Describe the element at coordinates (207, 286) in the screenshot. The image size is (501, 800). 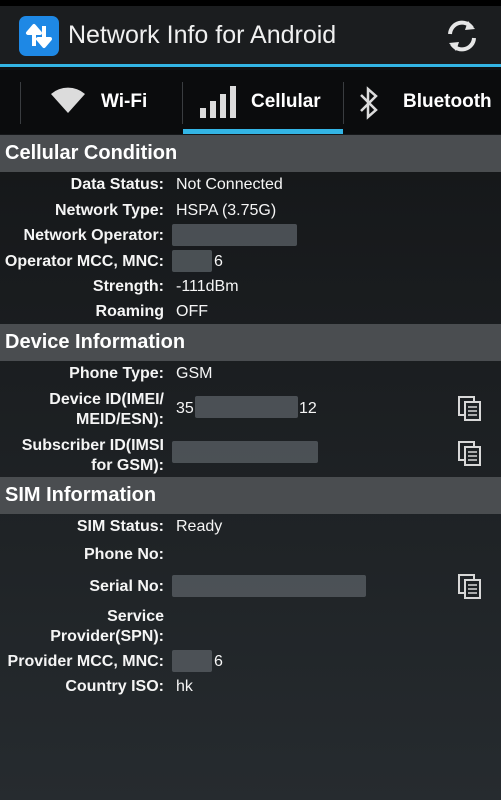
I see `value-strength: -111dBm` at that location.